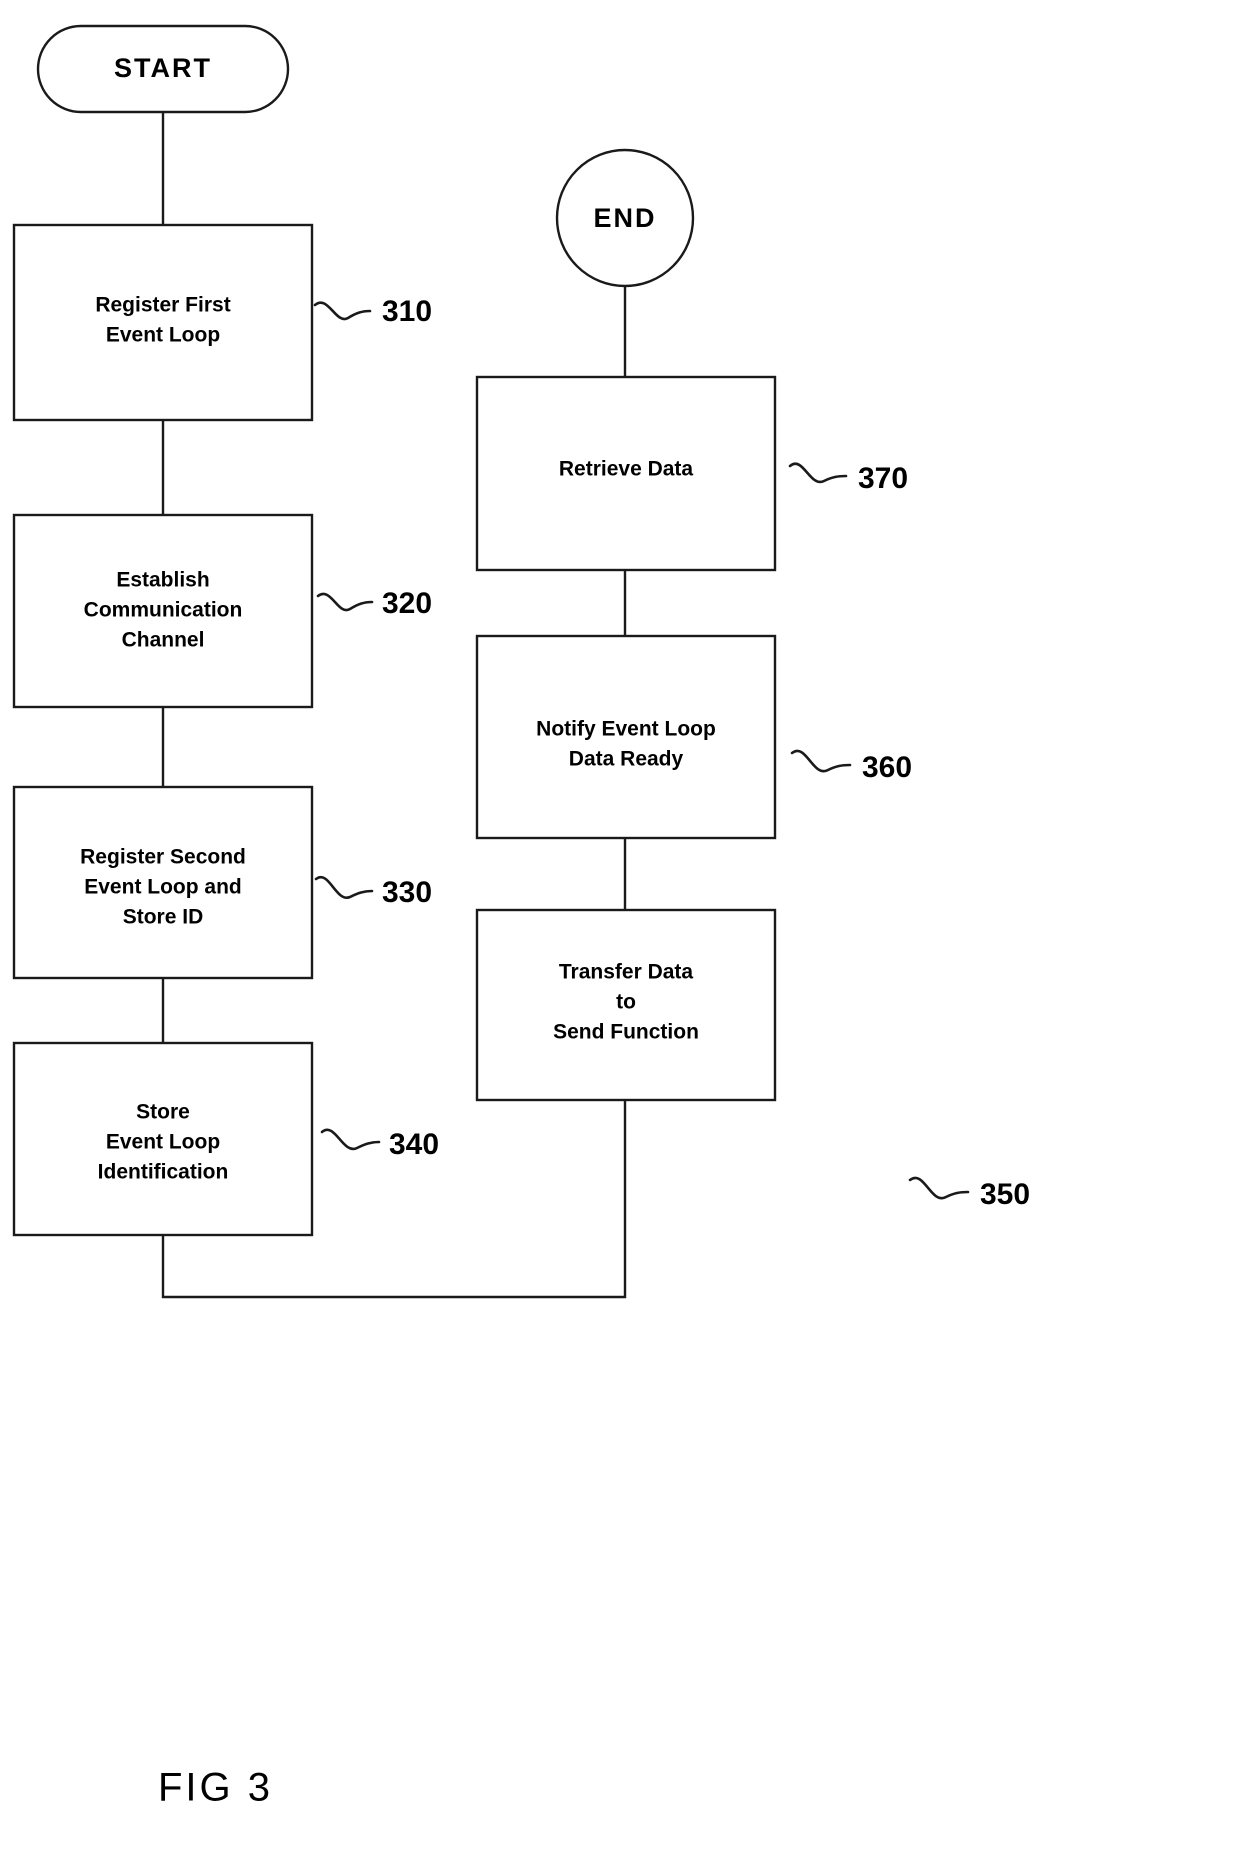 The image size is (1240, 1850). I want to click on node-340-line-3: Identification, so click(163, 1172).